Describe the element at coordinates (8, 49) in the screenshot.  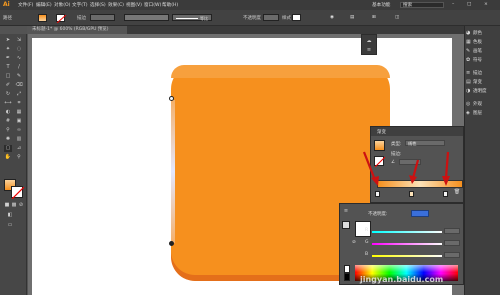
I see `magic-wand-tool-icon: ✦` at that location.